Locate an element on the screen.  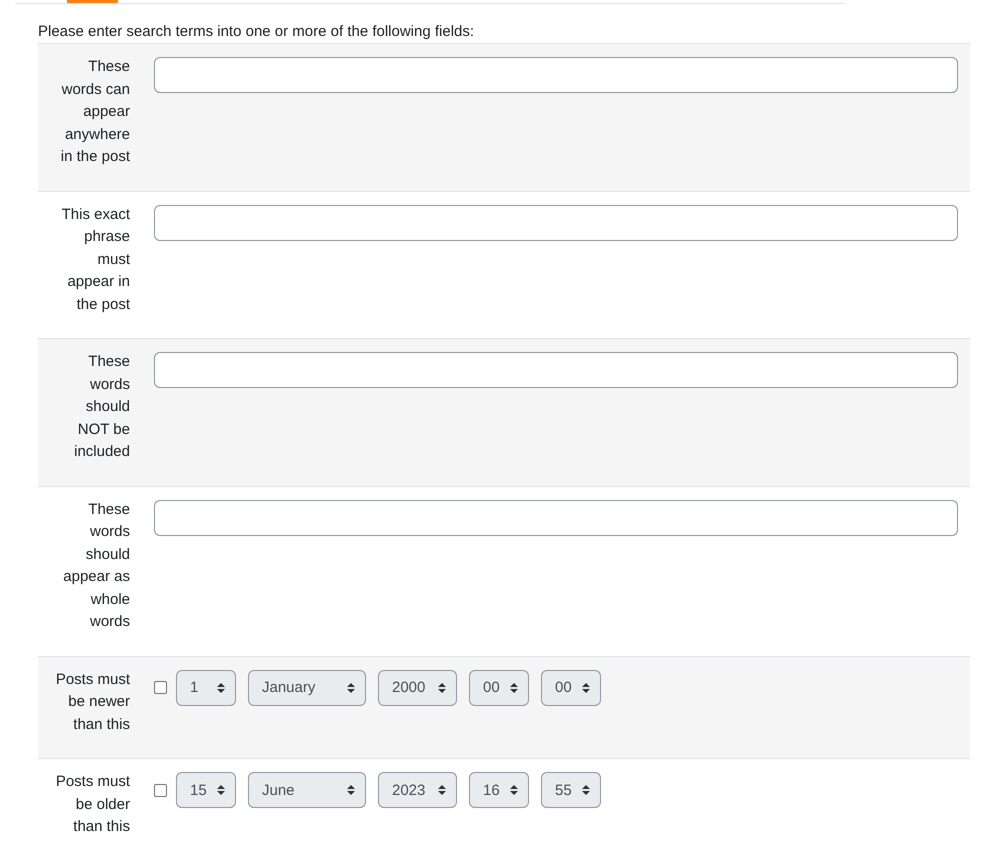
field-label: These words should appear as whole words is located at coordinates (96, 566).